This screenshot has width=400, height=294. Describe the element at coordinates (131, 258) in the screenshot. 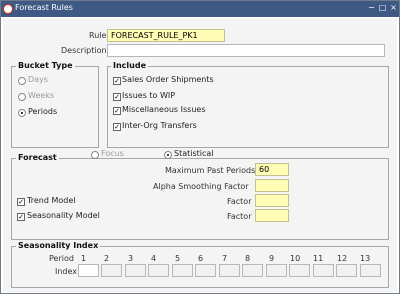

I see `period-number: 3` at that location.